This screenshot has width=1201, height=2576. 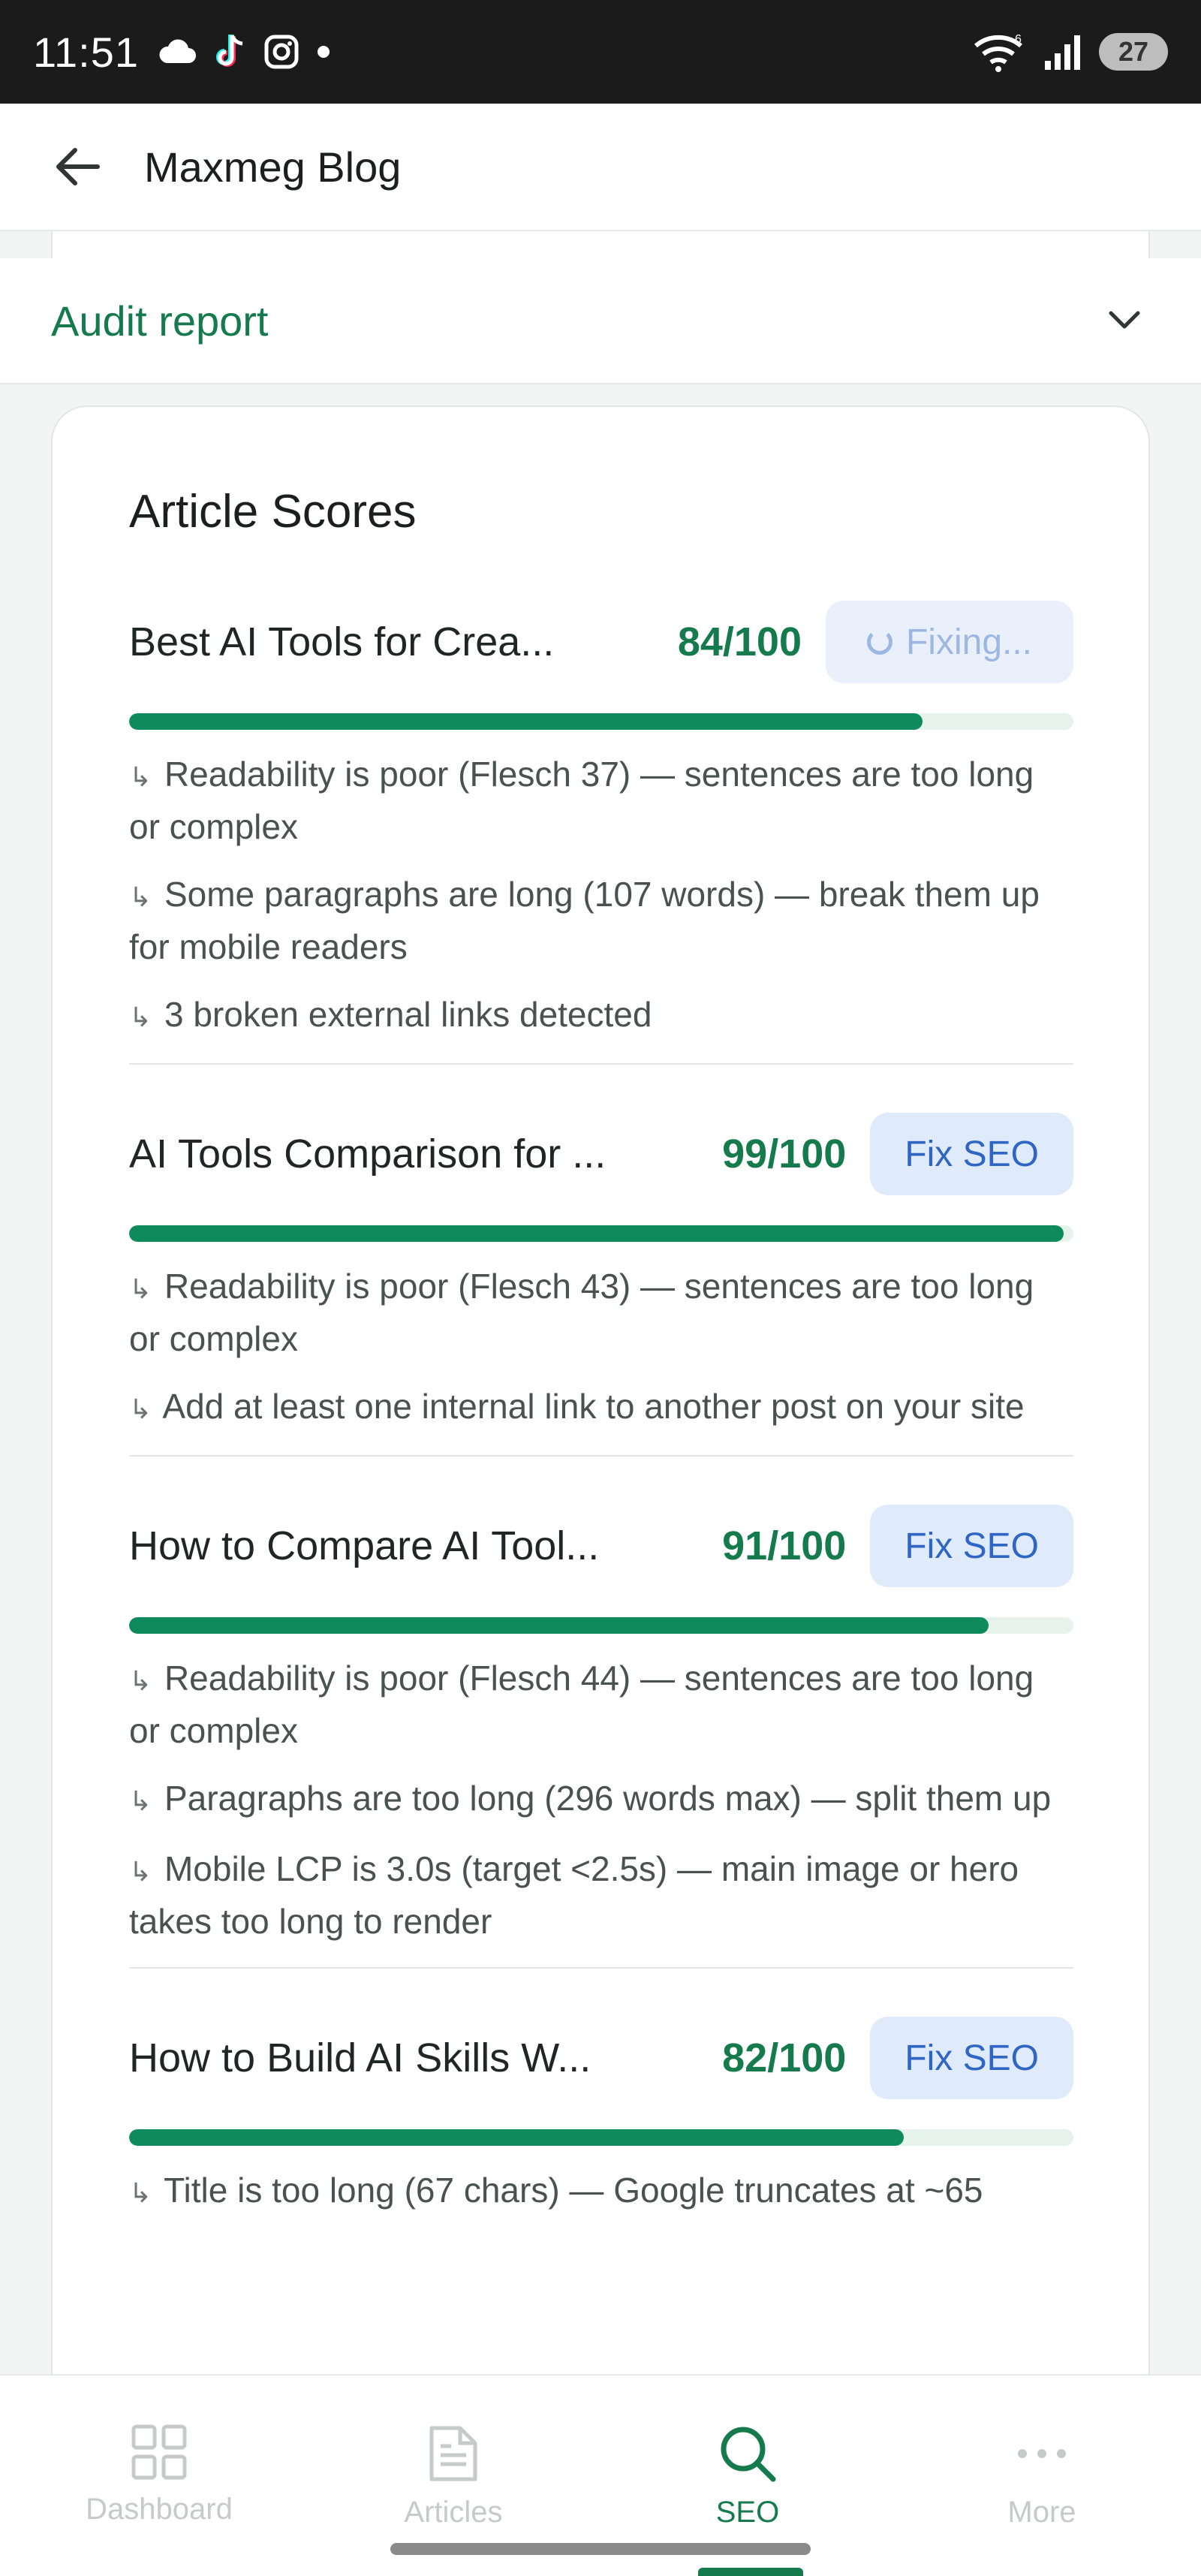 What do you see at coordinates (1041, 2512) in the screenshot?
I see `nav-label: More` at bounding box center [1041, 2512].